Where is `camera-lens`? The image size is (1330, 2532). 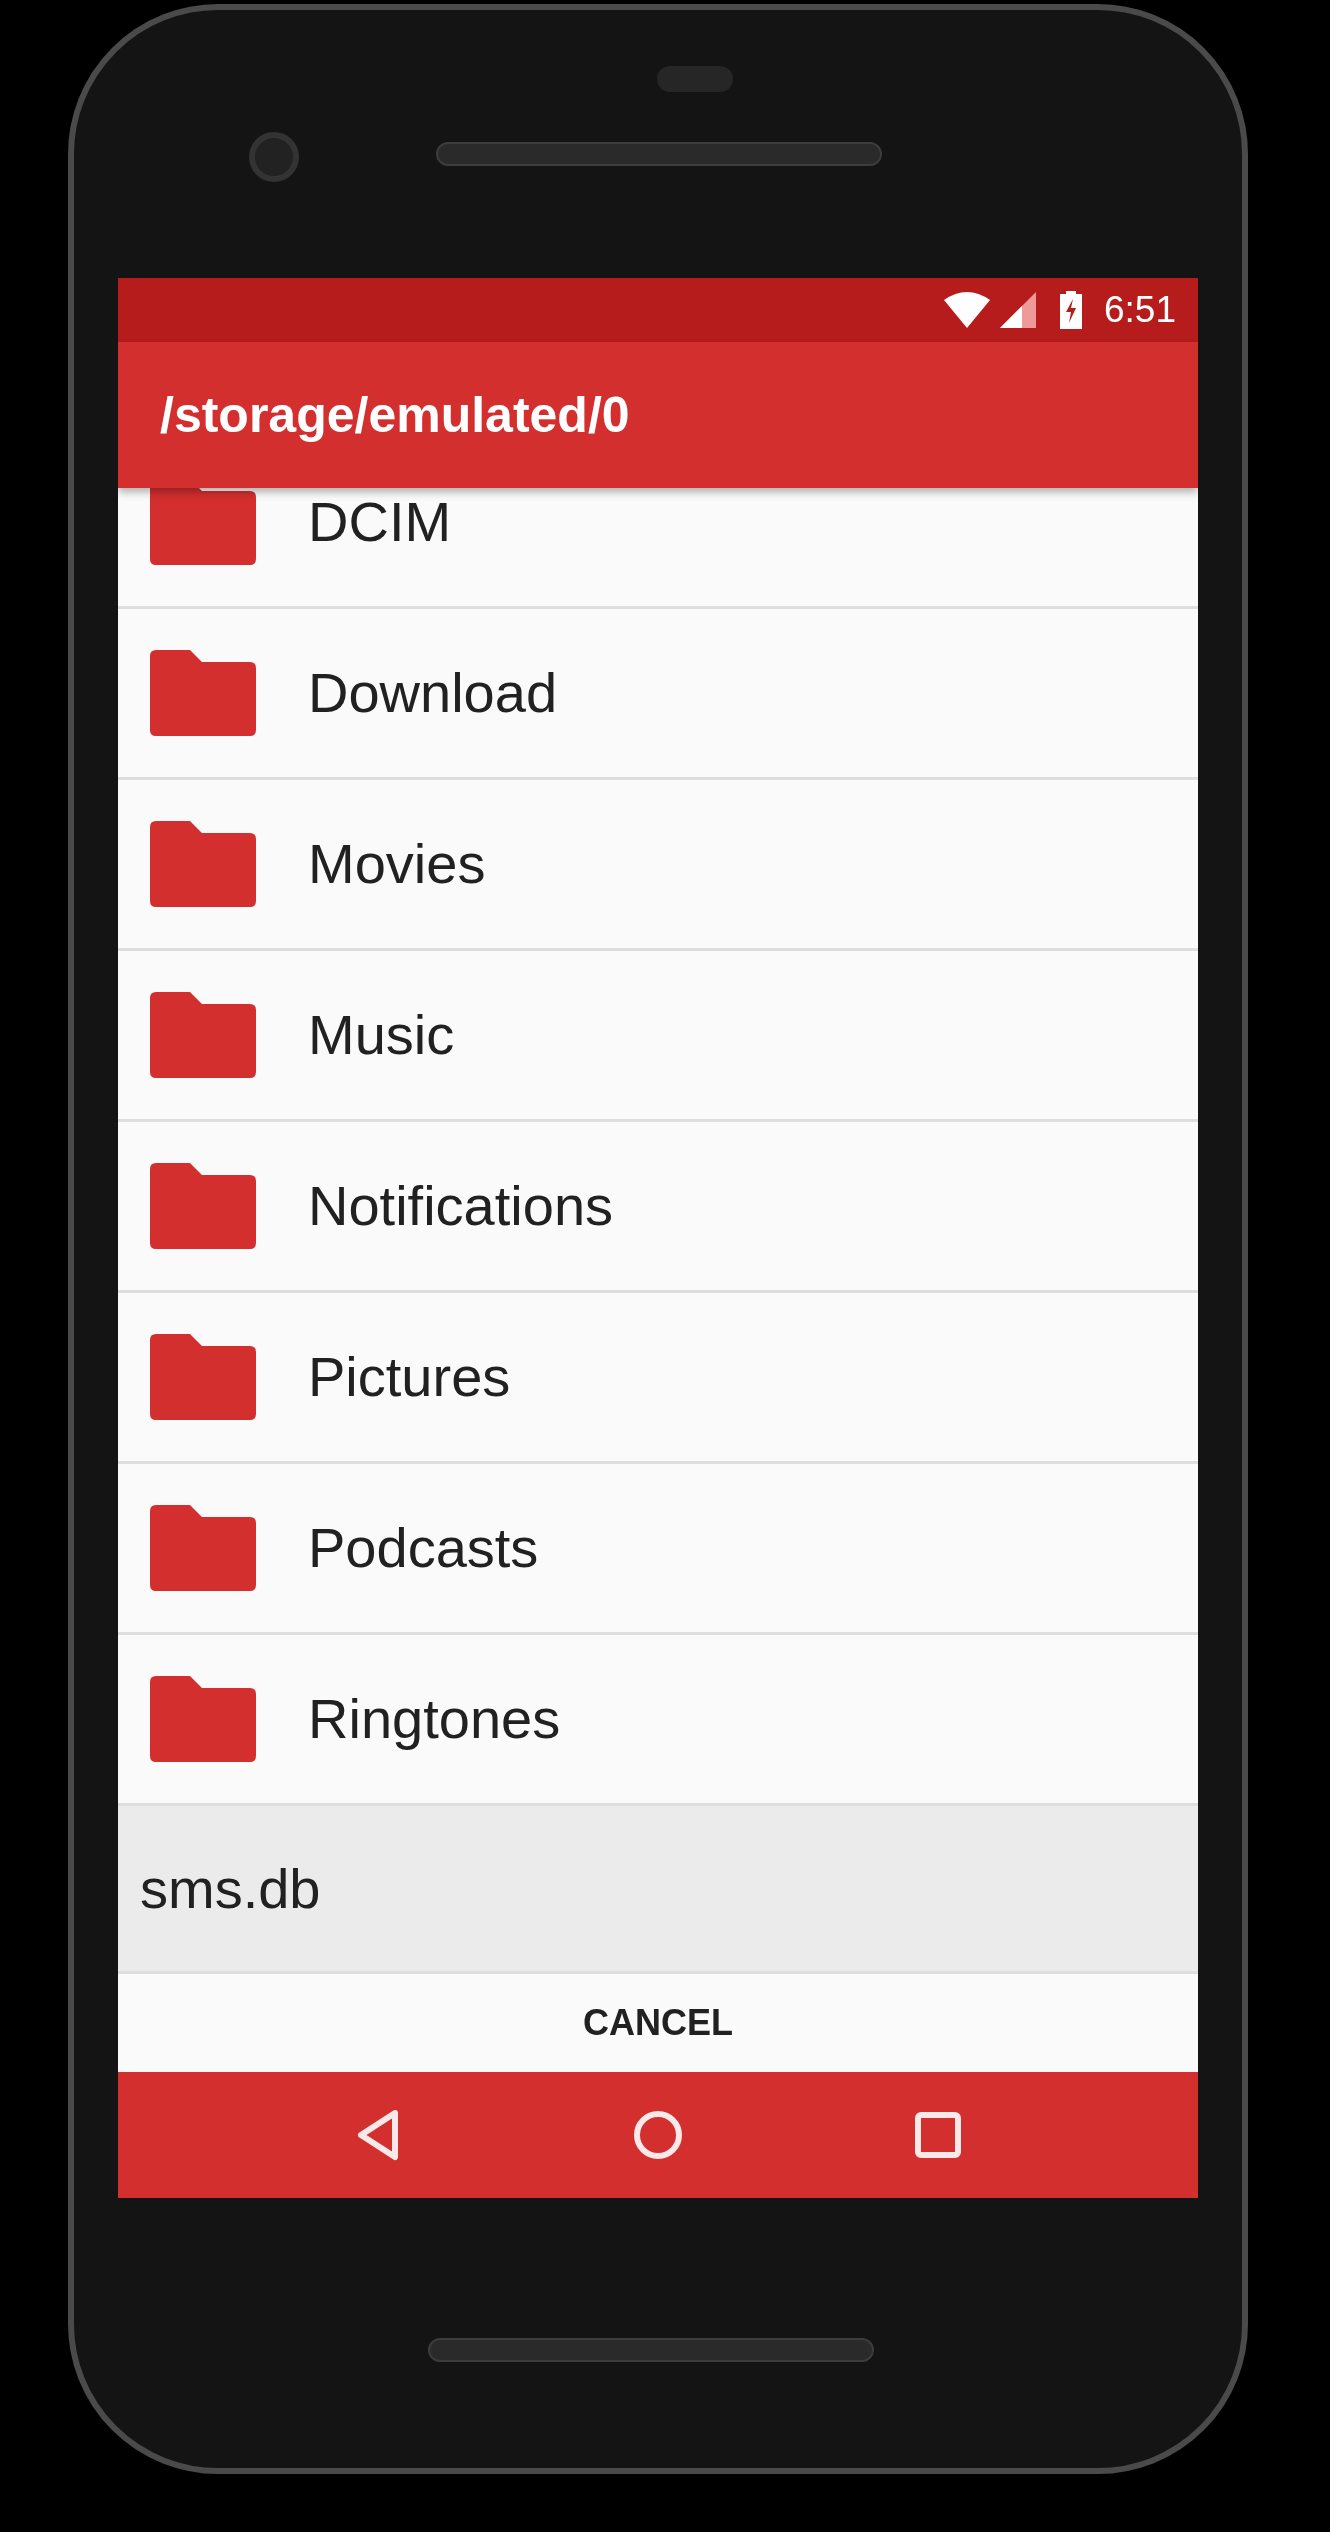
camera-lens is located at coordinates (274, 157).